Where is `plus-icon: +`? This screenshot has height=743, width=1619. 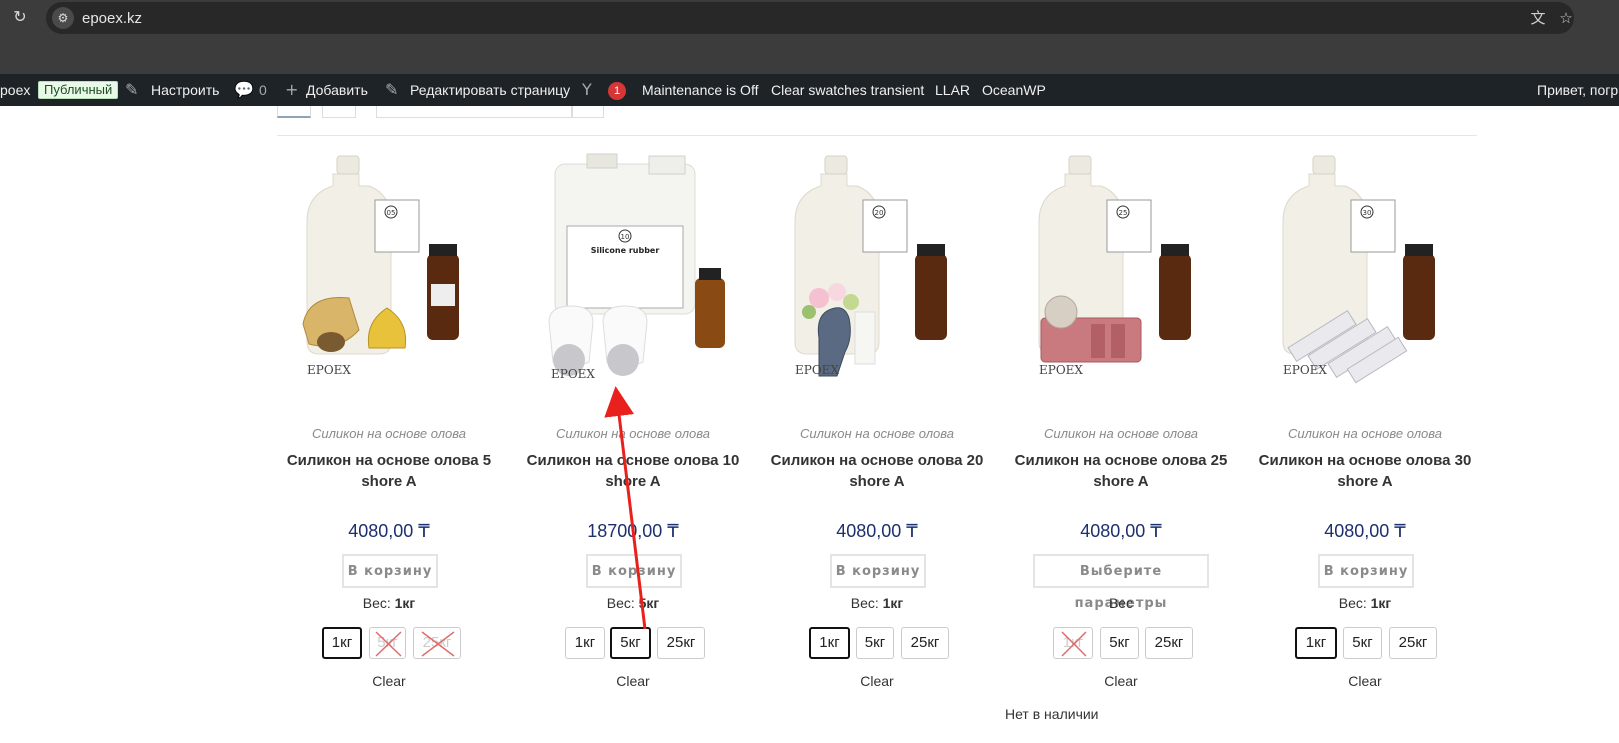
plus-icon: + is located at coordinates (292, 89).